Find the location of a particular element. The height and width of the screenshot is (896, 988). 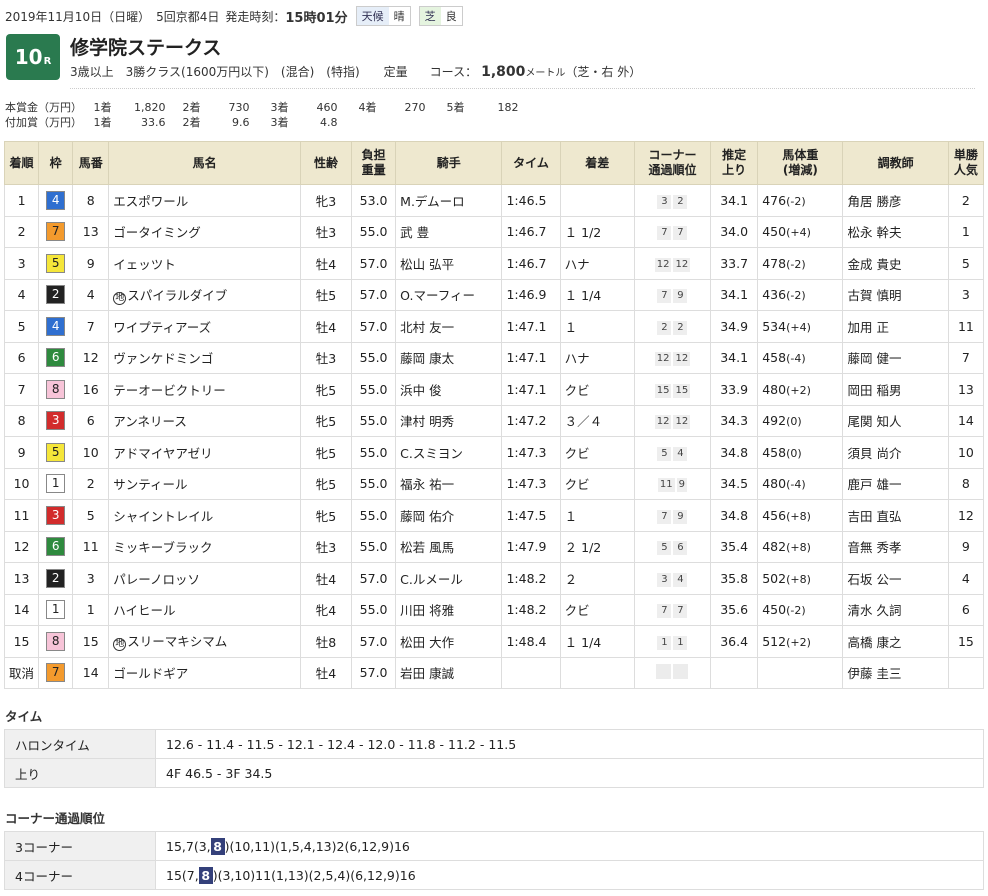

margin: ３／４ is located at coordinates (597, 420).